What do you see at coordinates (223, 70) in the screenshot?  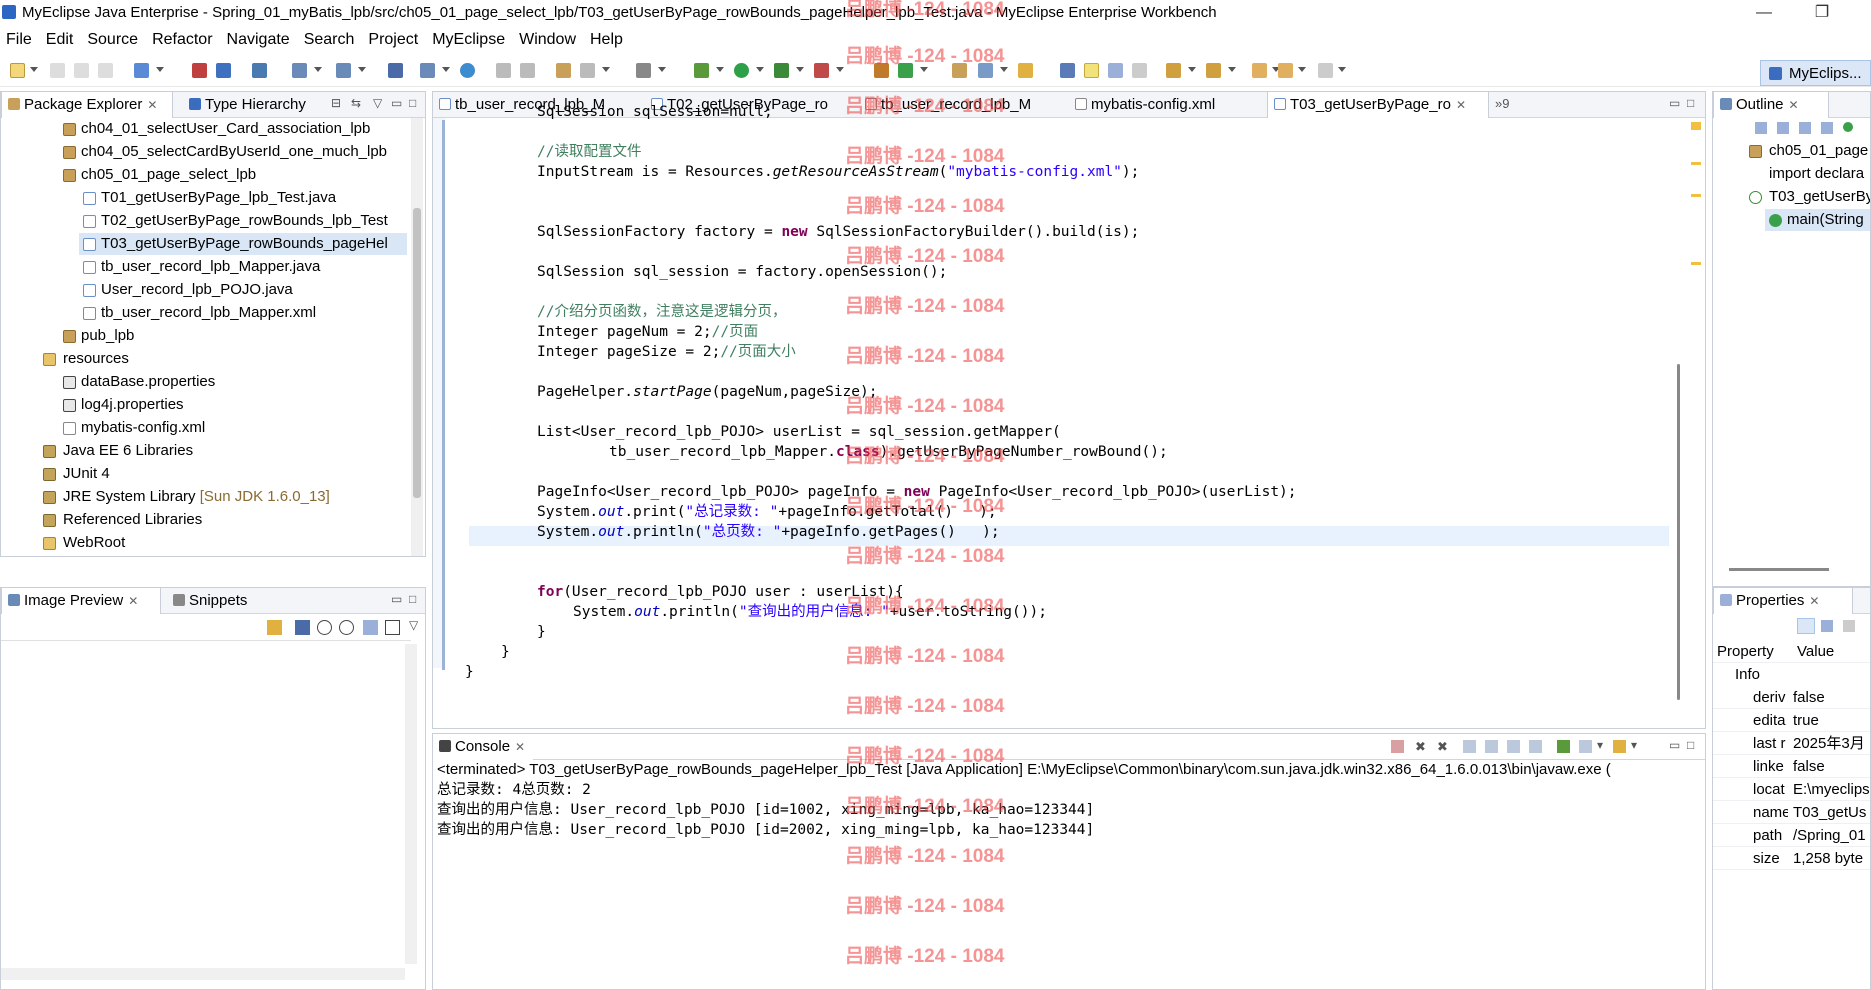 I see `server-icon` at bounding box center [223, 70].